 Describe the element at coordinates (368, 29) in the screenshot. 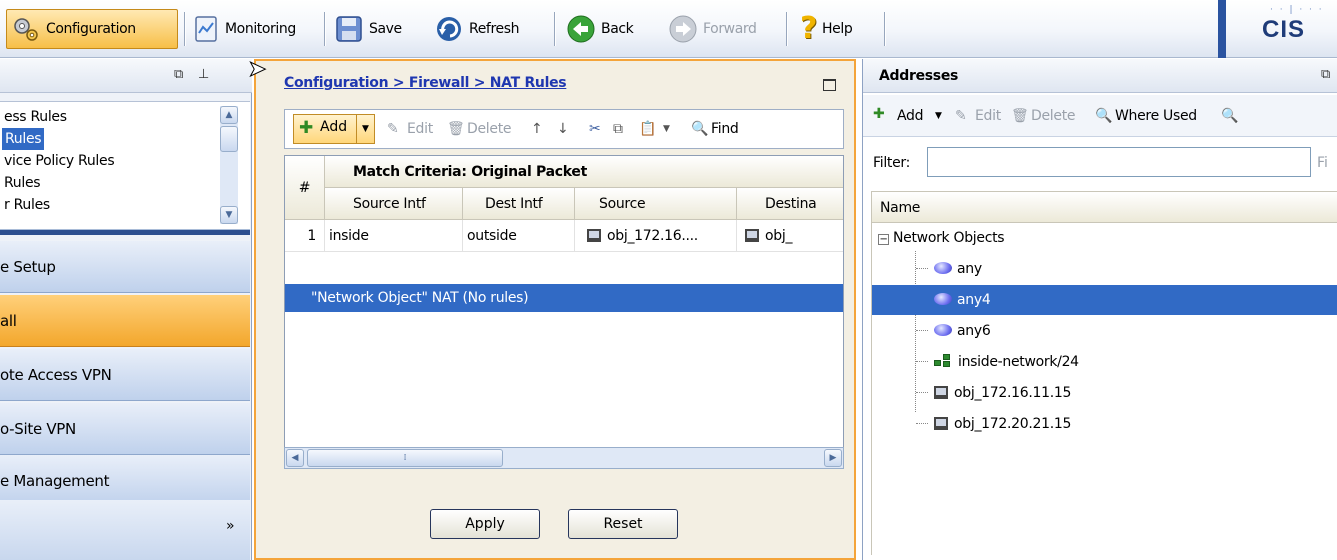

I see `save-button: Save` at that location.